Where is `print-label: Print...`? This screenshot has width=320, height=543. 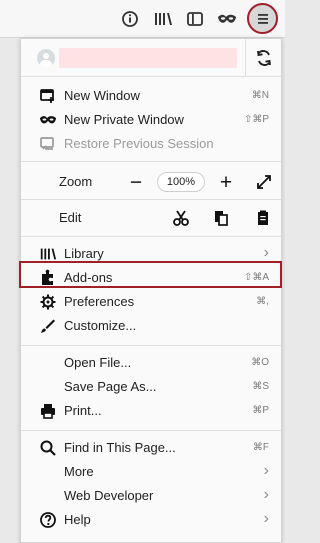 print-label: Print... is located at coordinates (83, 410).